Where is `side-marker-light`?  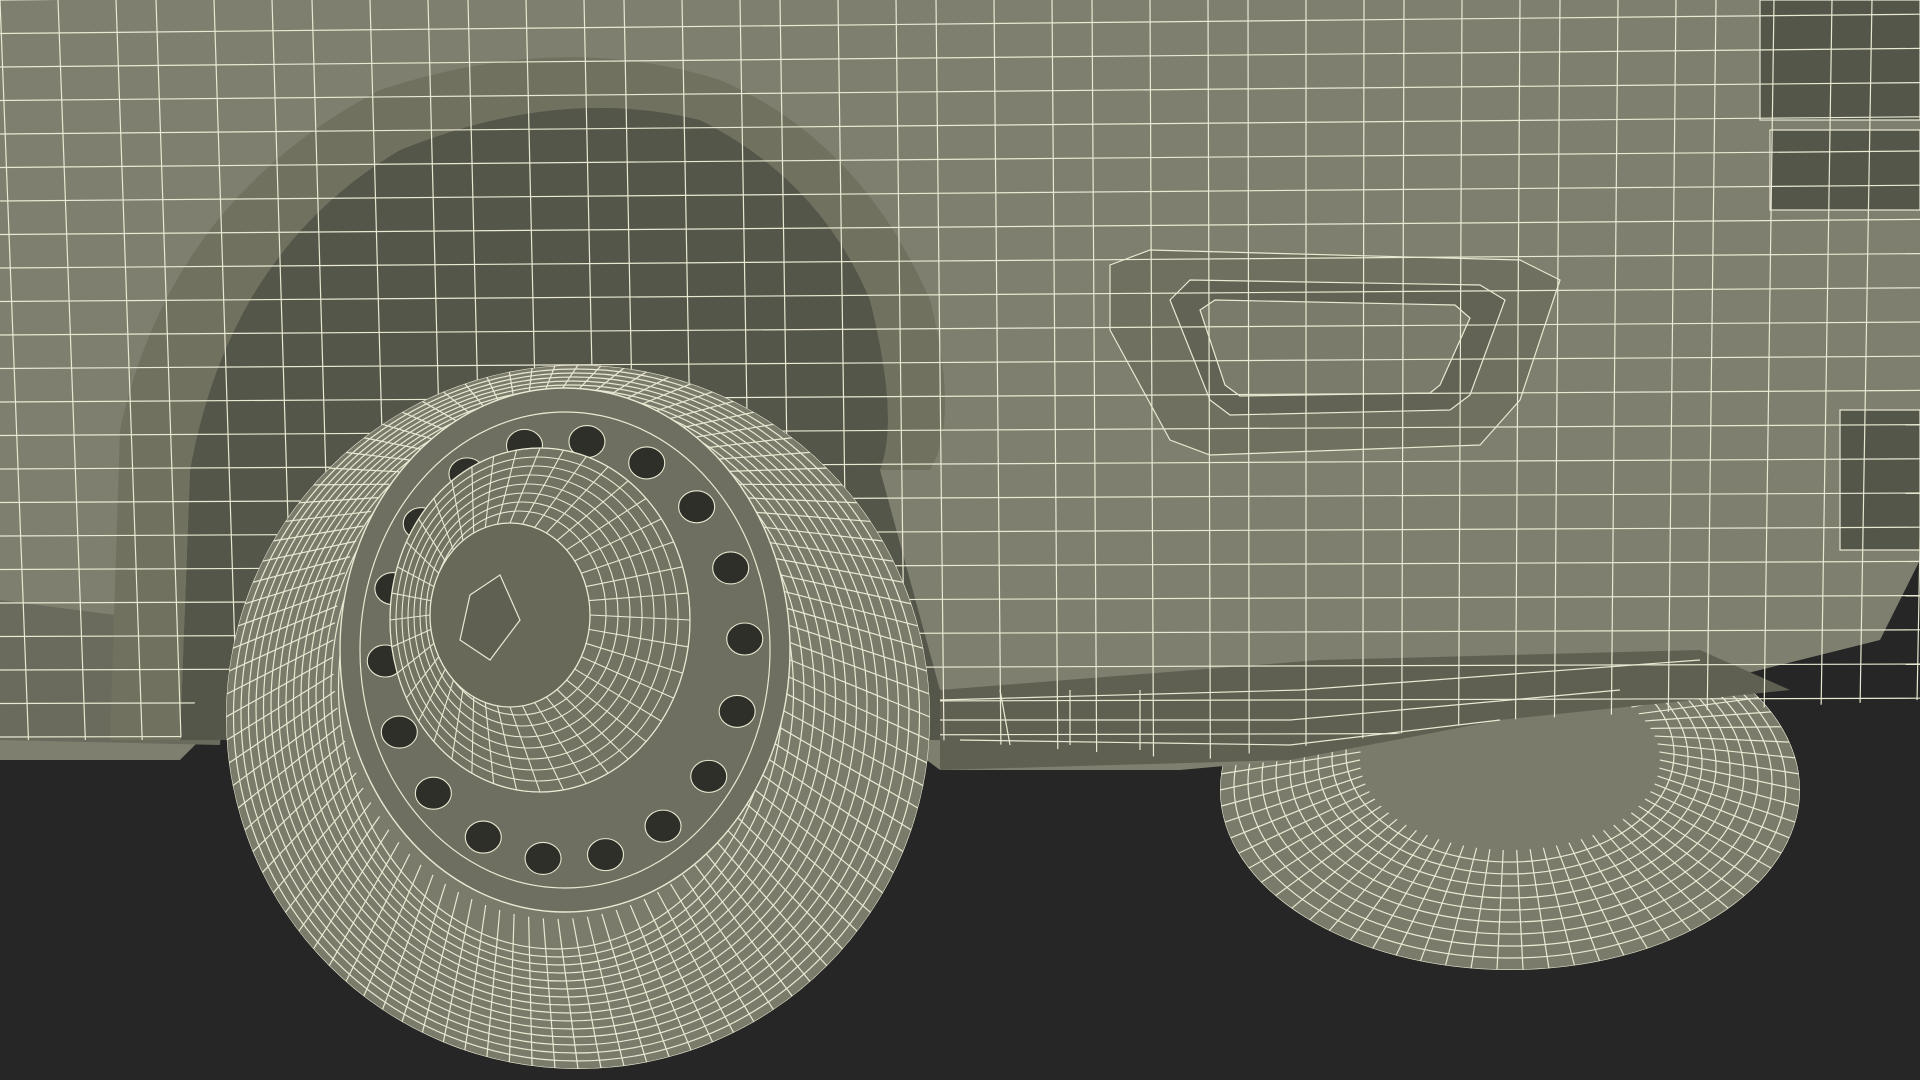
side-marker-light is located at coordinates (1335, 352).